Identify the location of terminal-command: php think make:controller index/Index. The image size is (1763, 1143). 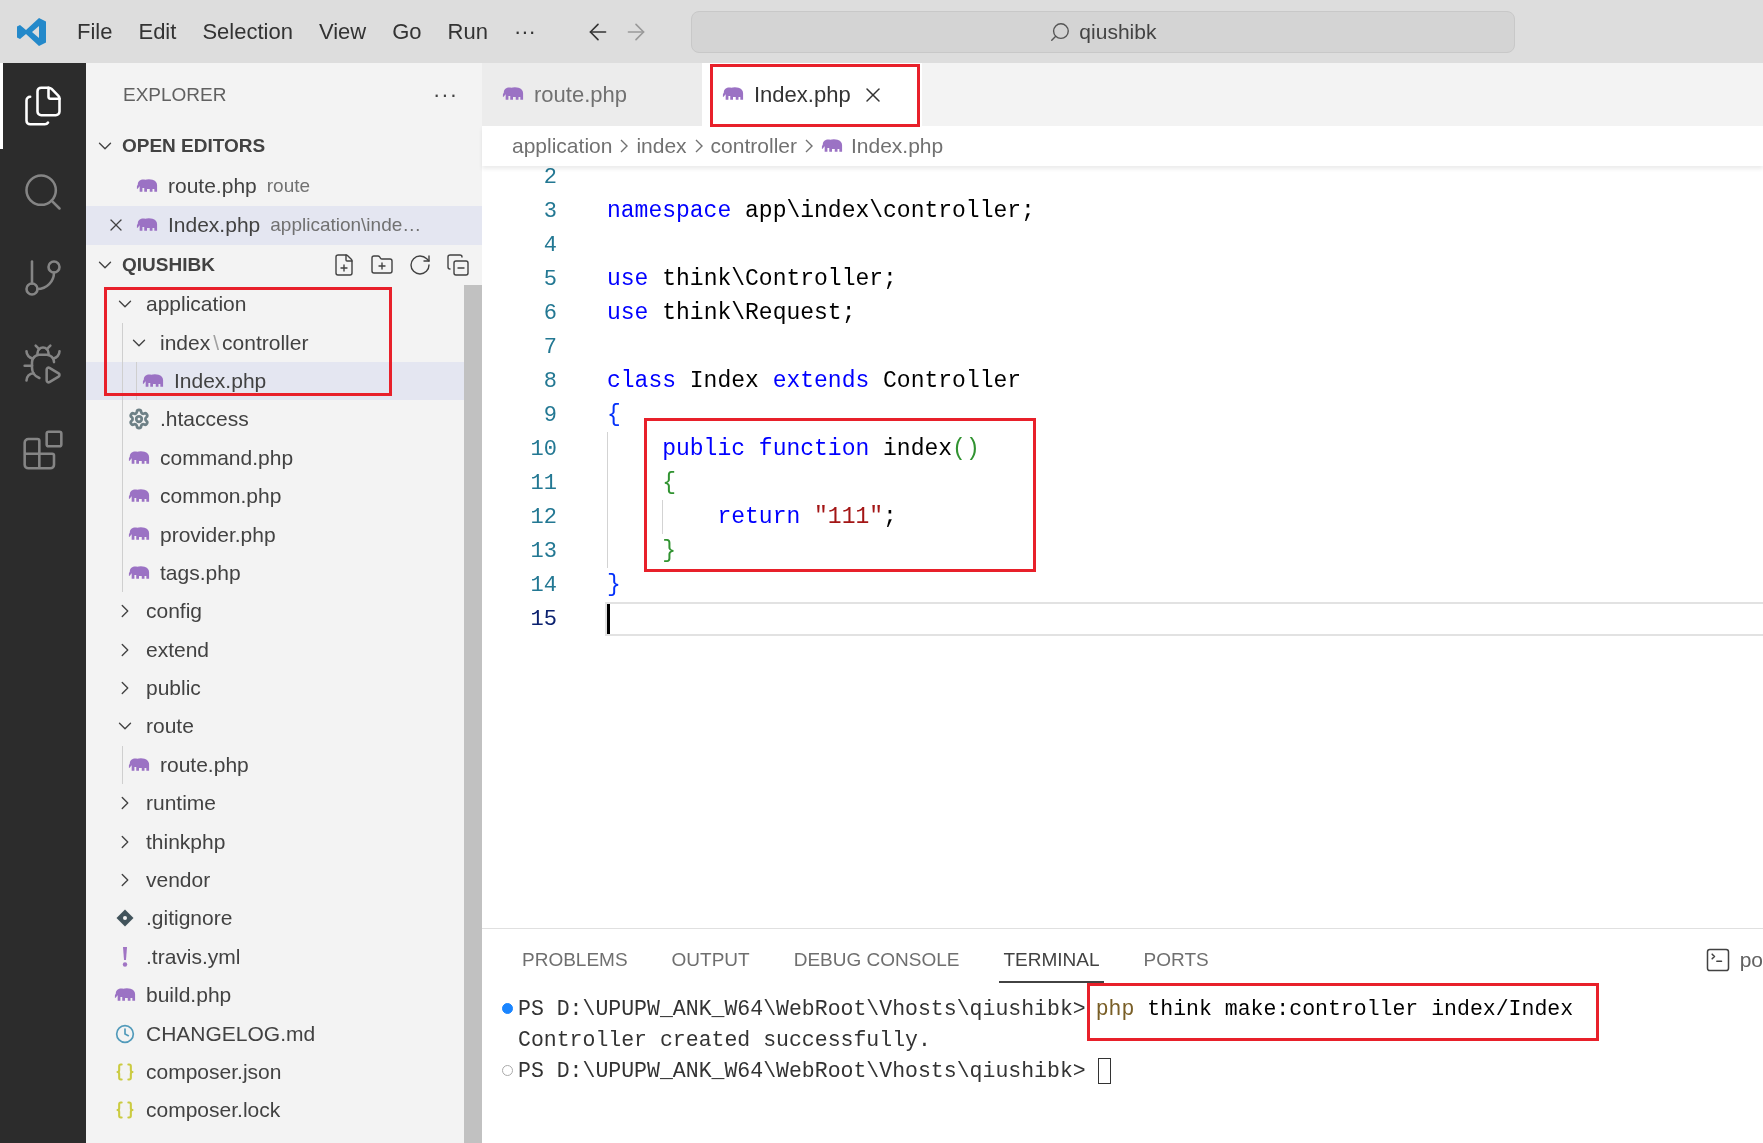
(1334, 1008).